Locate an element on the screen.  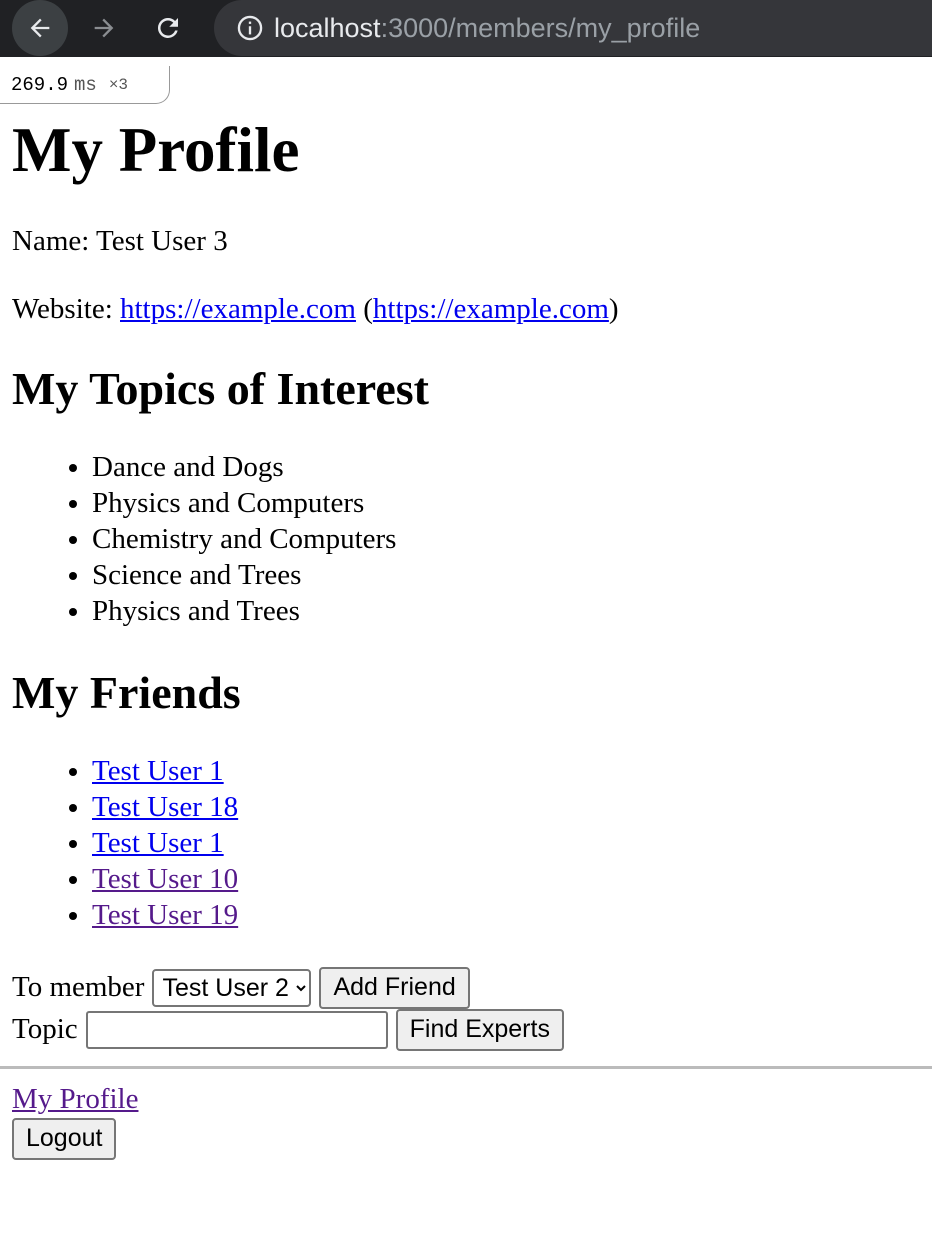
back-button is located at coordinates (40, 28).